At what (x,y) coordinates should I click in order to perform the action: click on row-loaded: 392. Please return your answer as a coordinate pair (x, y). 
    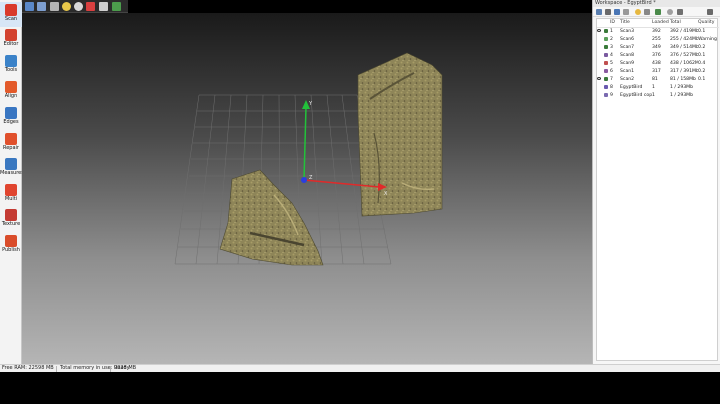
    Looking at the image, I should click on (656, 31).